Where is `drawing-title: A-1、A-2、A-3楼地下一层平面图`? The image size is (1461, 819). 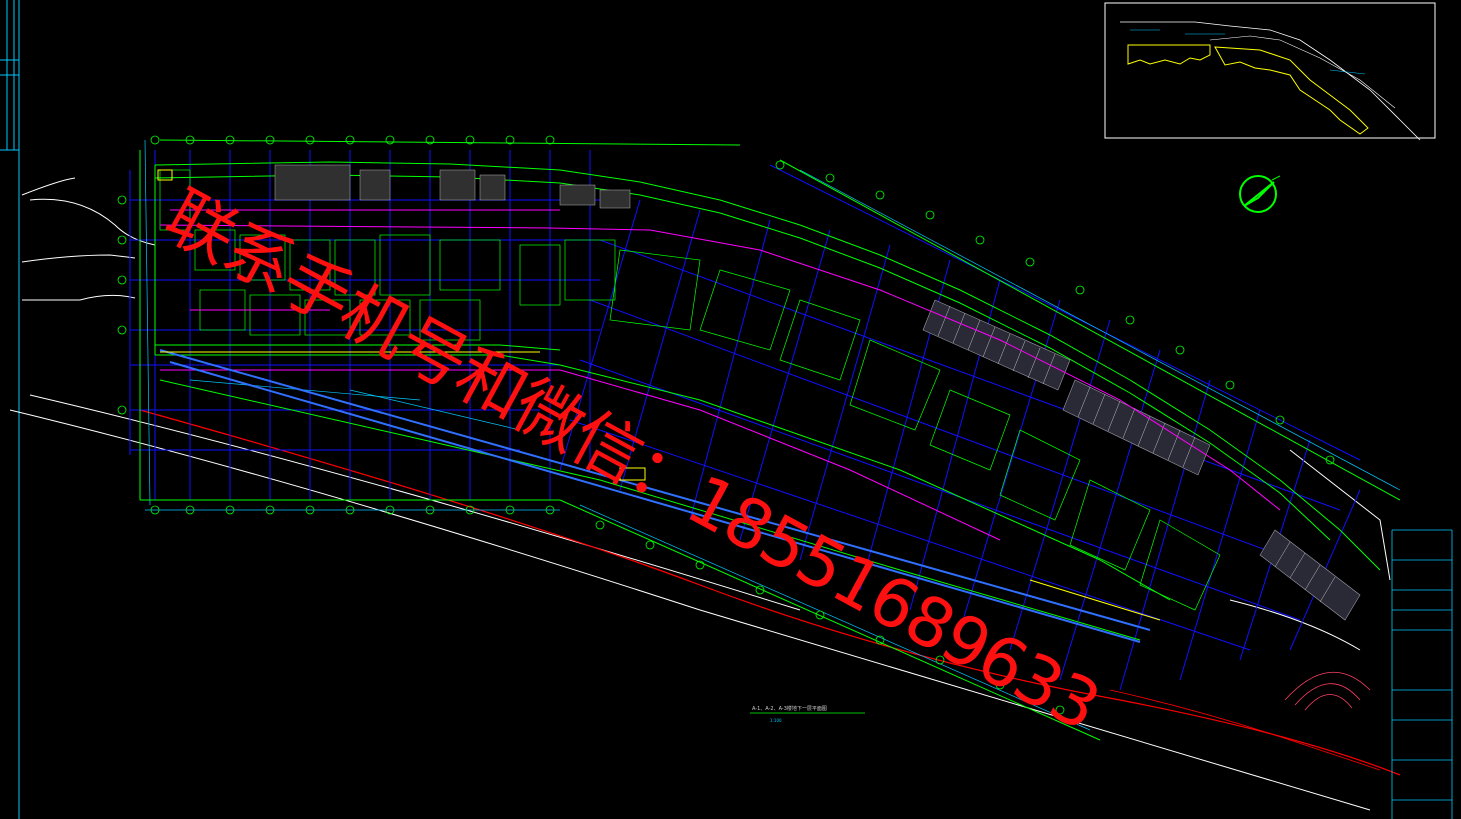
drawing-title: A-1、A-2、A-3楼地下一层平面图 is located at coordinates (789, 709).